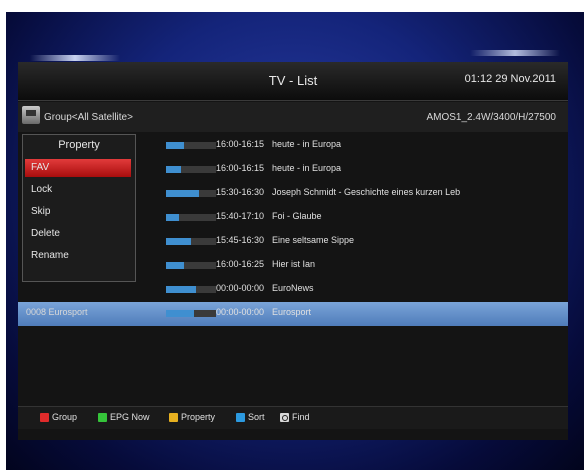 The height and width of the screenshot is (470, 584). Describe the element at coordinates (510, 79) in the screenshot. I see `date-time: 01:12 29 Nov.2011` at that location.